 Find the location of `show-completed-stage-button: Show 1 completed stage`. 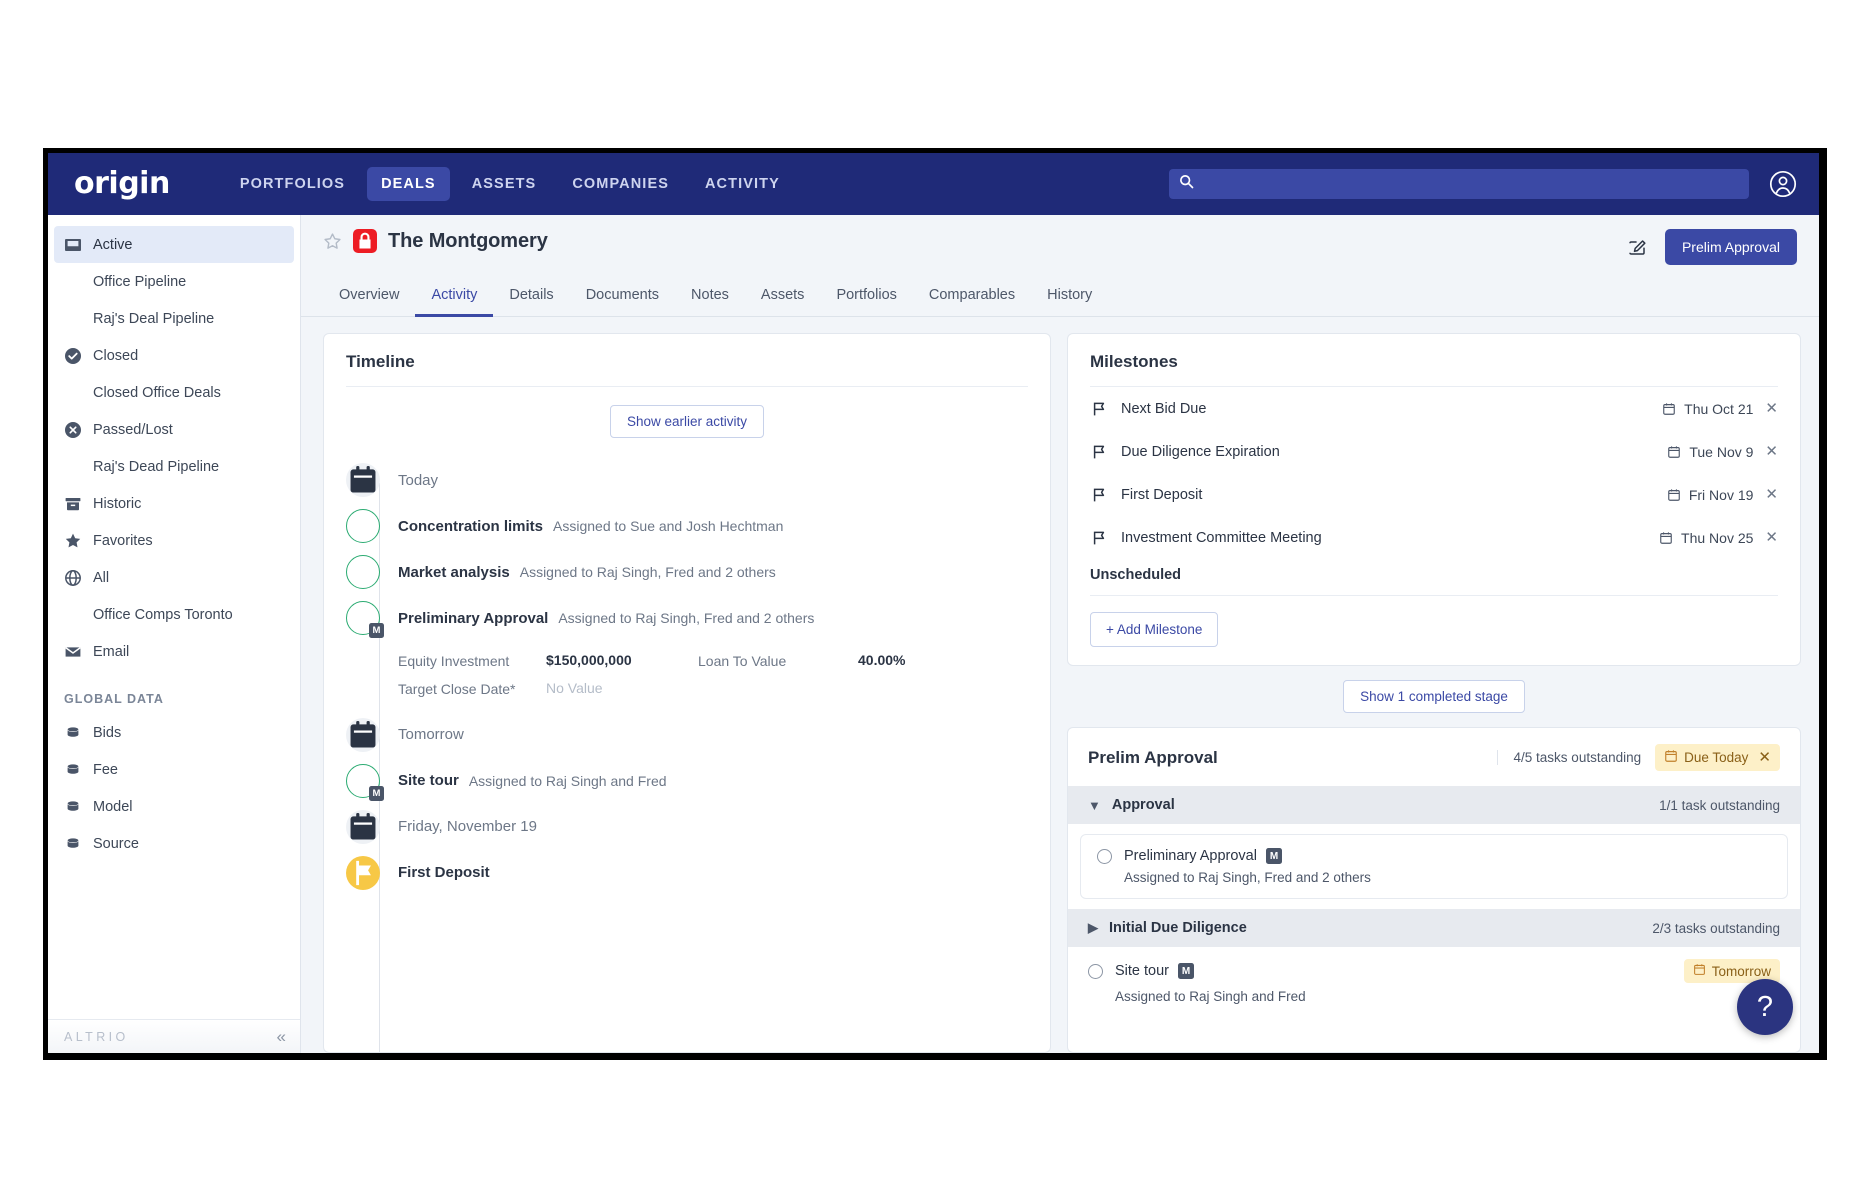

show-completed-stage-button: Show 1 completed stage is located at coordinates (1434, 696).